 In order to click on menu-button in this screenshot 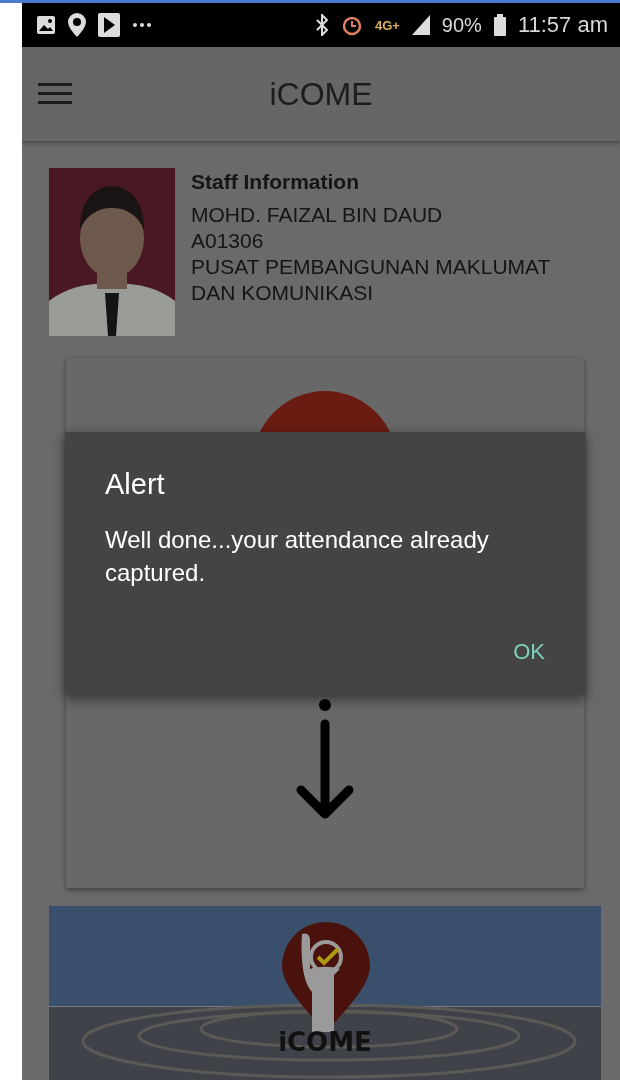, I will do `click(55, 94)`.